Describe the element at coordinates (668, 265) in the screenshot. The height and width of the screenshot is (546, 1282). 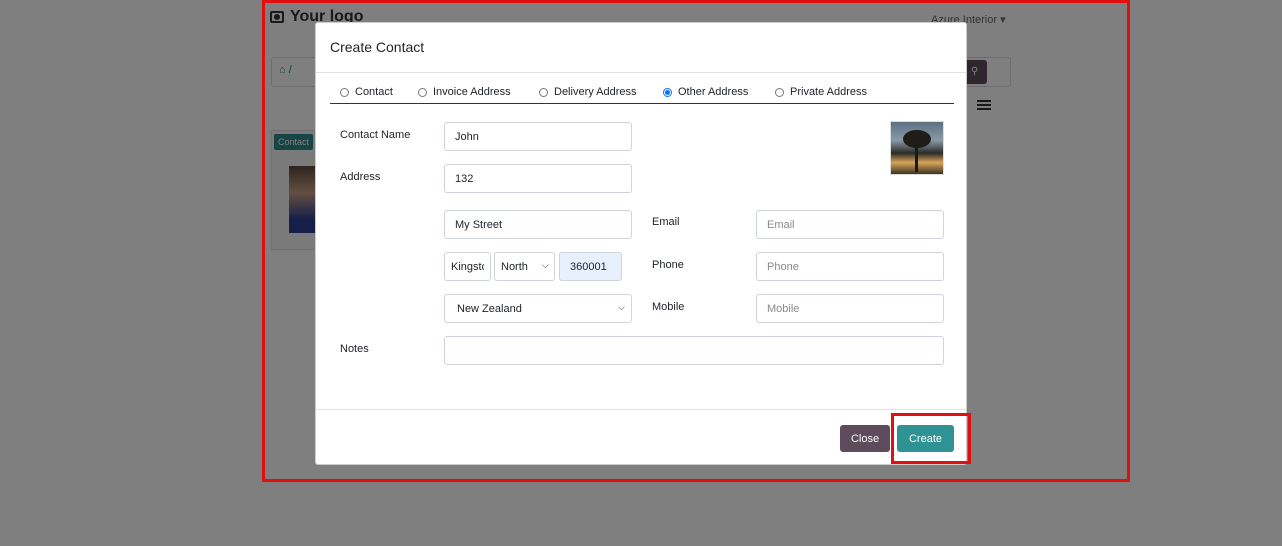
I see `phone-label: Phone` at that location.